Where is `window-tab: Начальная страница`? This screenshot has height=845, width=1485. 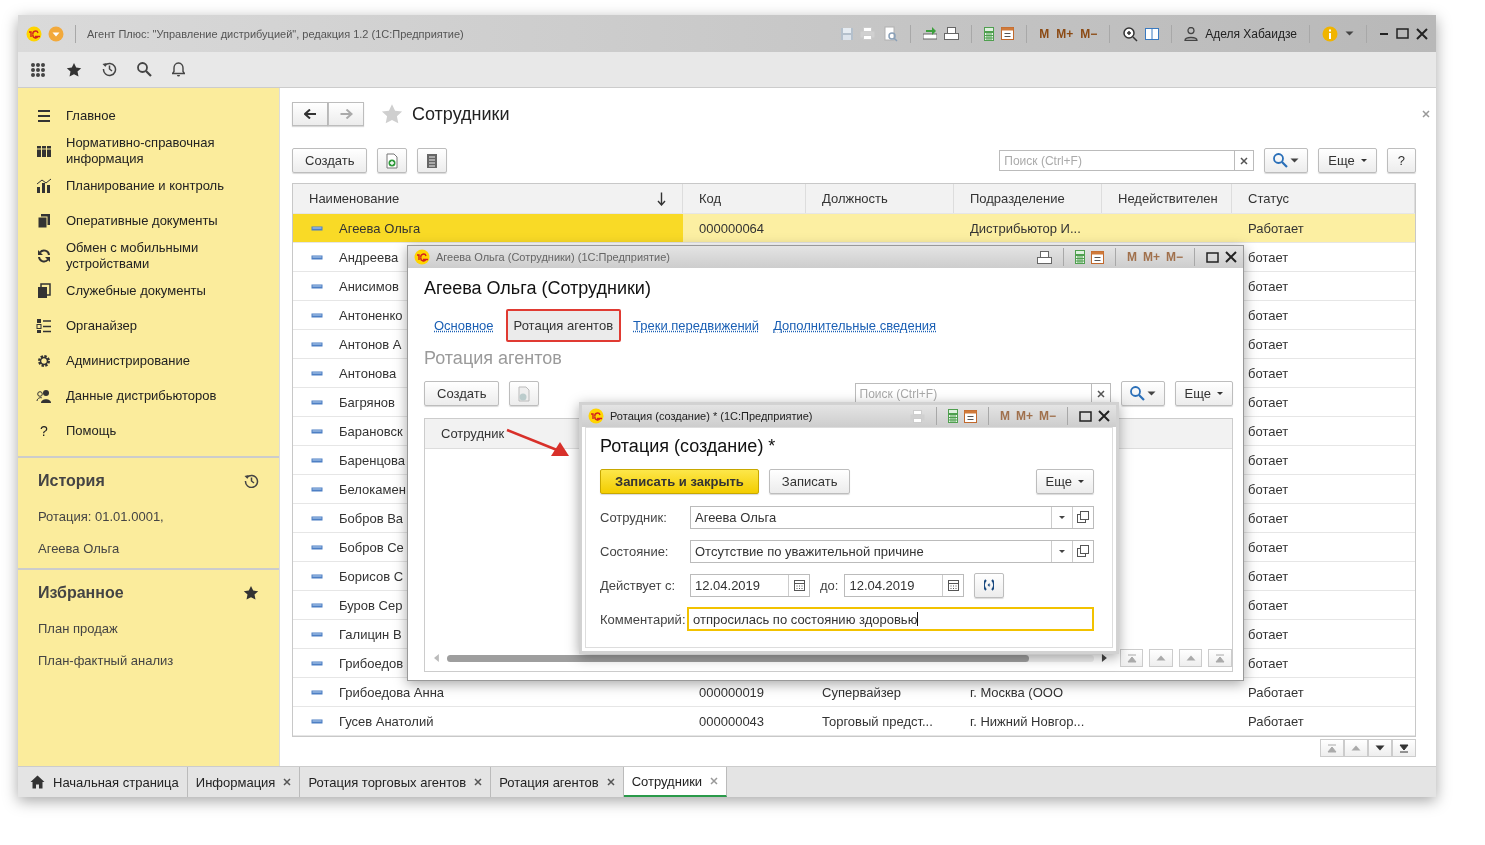 window-tab: Начальная страница is located at coordinates (105, 782).